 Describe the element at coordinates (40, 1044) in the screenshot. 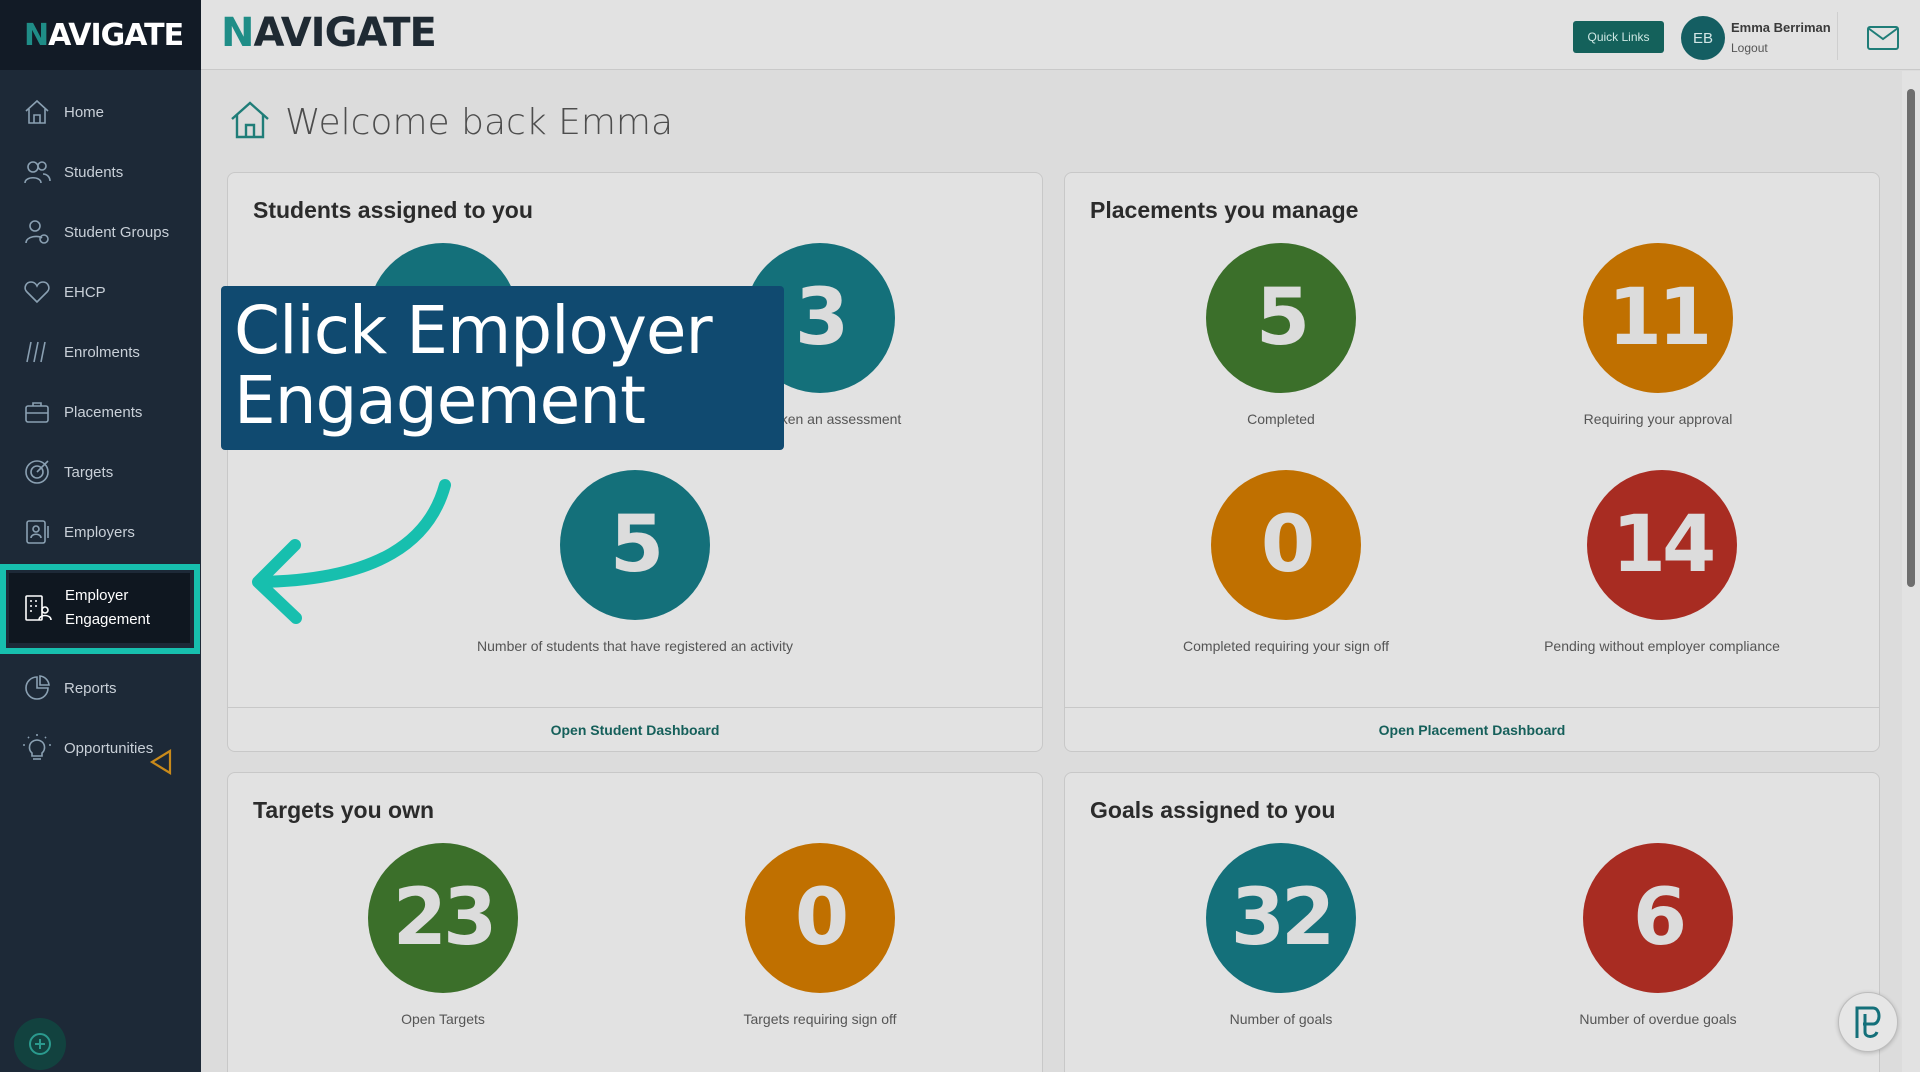

I see `add-button` at that location.